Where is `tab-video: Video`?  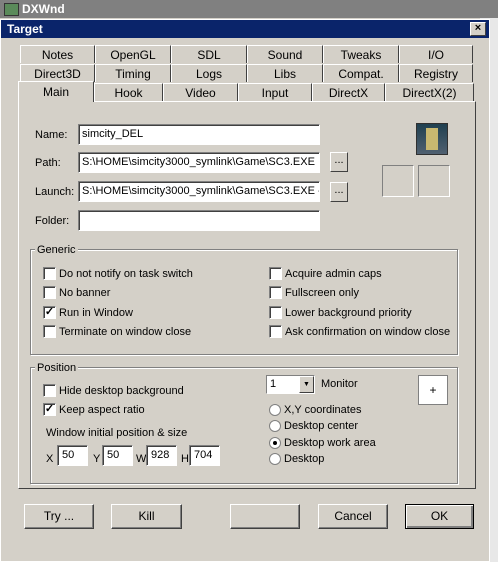
tab-video: Video is located at coordinates (200, 92).